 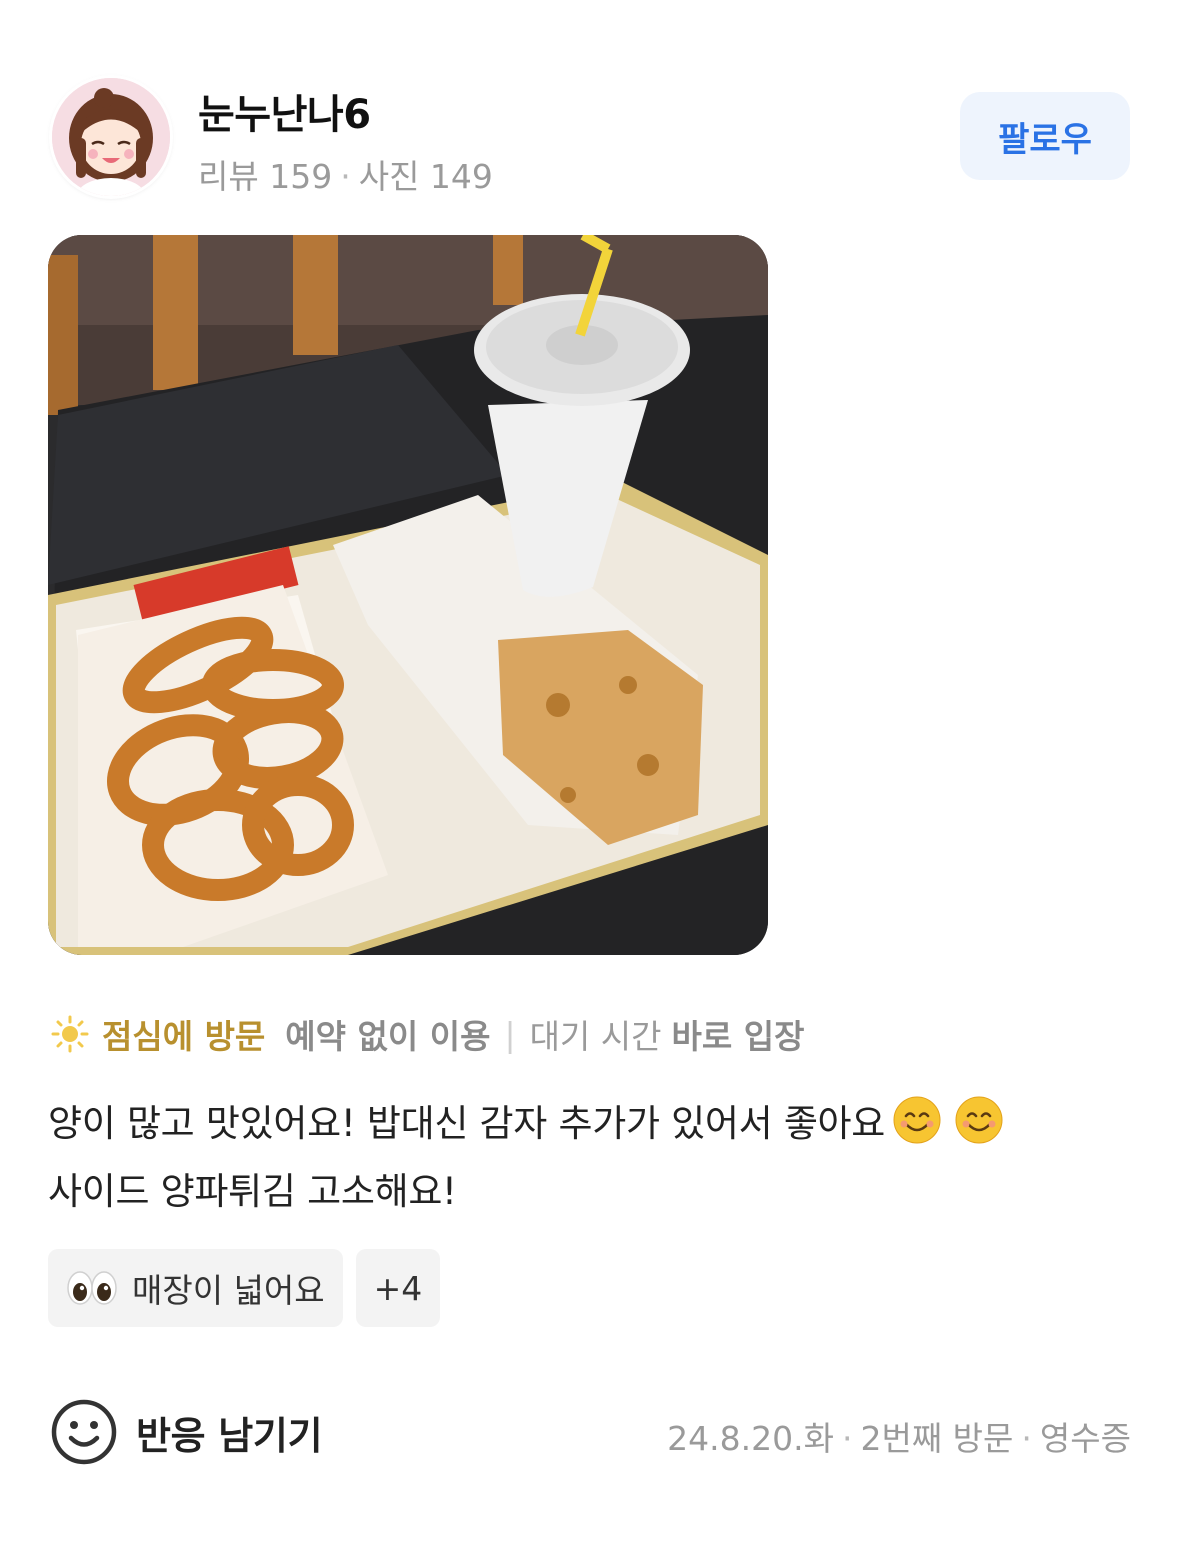 I want to click on review-header: 눈누난나6 리뷰 159 · 사진 149 팔로우, so click(x=589, y=110).